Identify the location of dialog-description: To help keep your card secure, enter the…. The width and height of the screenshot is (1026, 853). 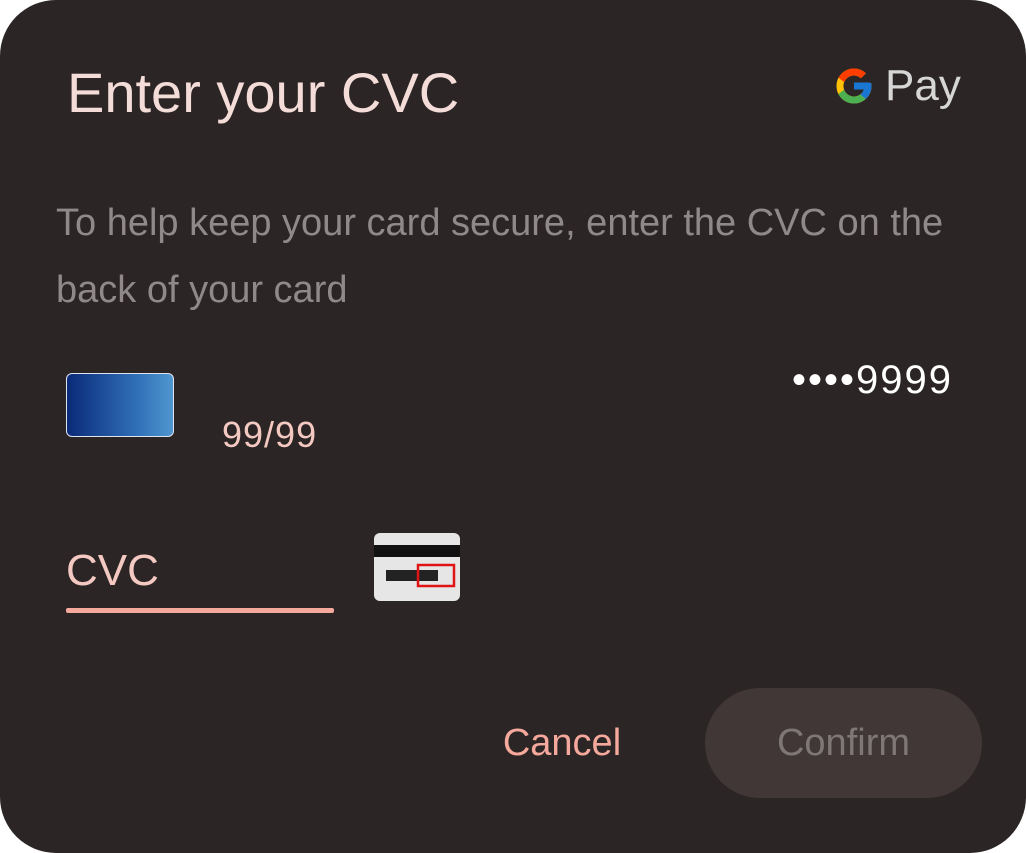
(500, 256).